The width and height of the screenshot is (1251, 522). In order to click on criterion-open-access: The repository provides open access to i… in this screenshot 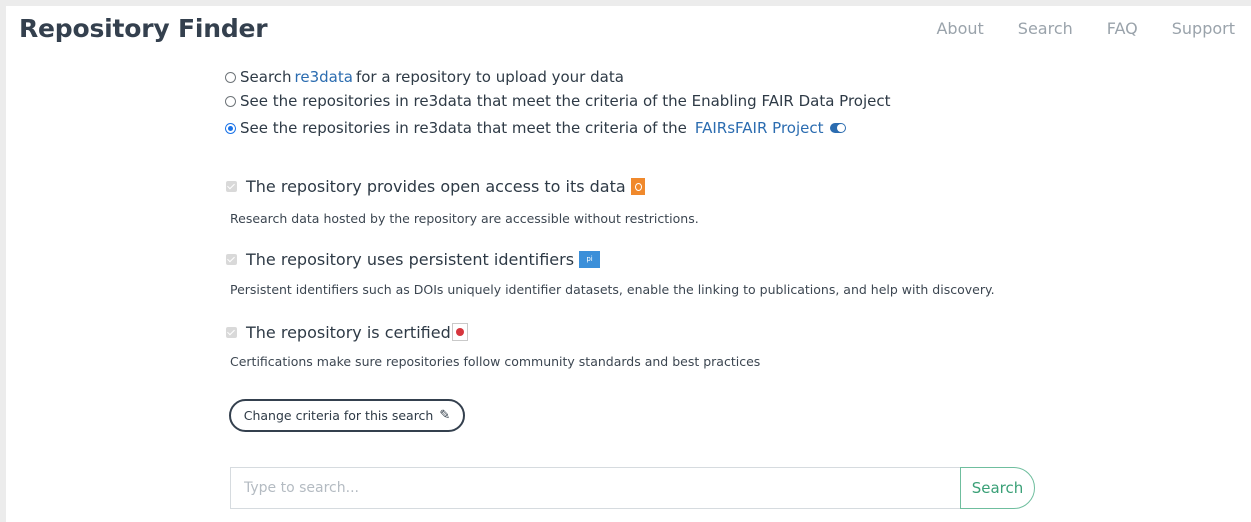, I will do `click(434, 186)`.